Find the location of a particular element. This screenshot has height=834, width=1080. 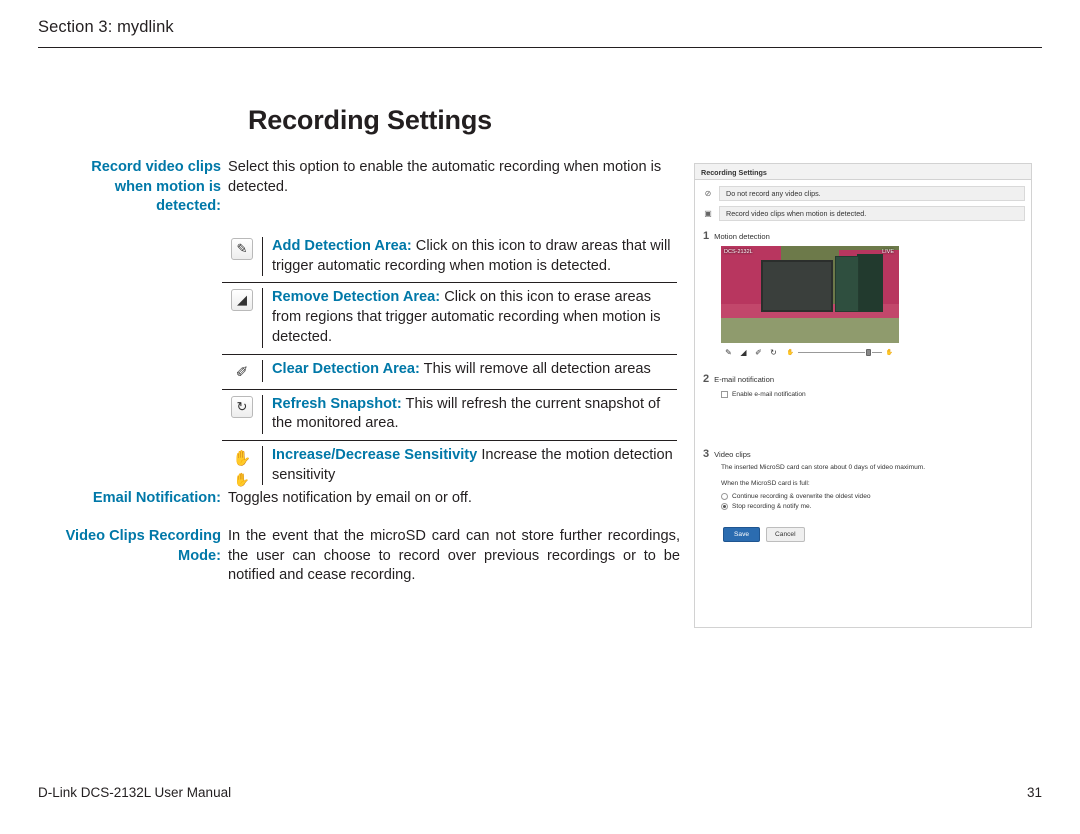

icon-cell: ✐ is located at coordinates (242, 371).